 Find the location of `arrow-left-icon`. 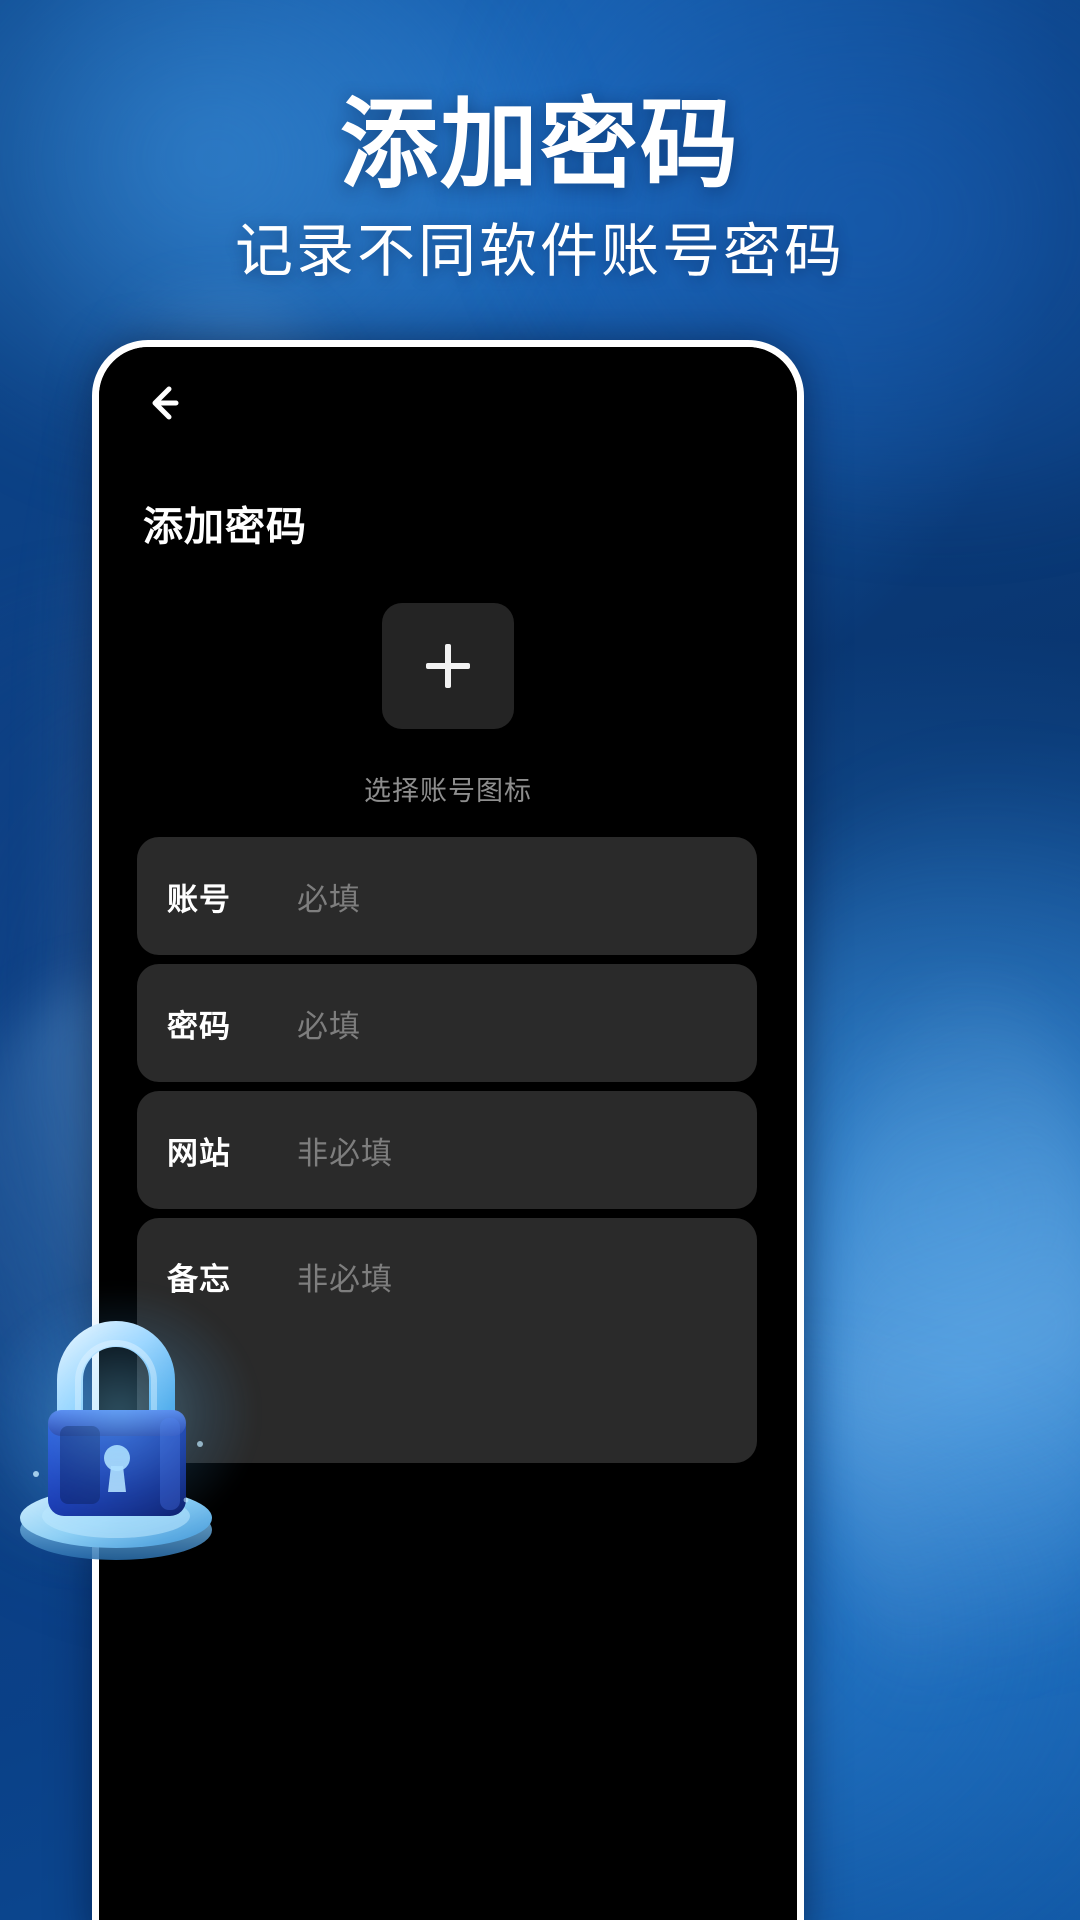

arrow-left-icon is located at coordinates (163, 403).